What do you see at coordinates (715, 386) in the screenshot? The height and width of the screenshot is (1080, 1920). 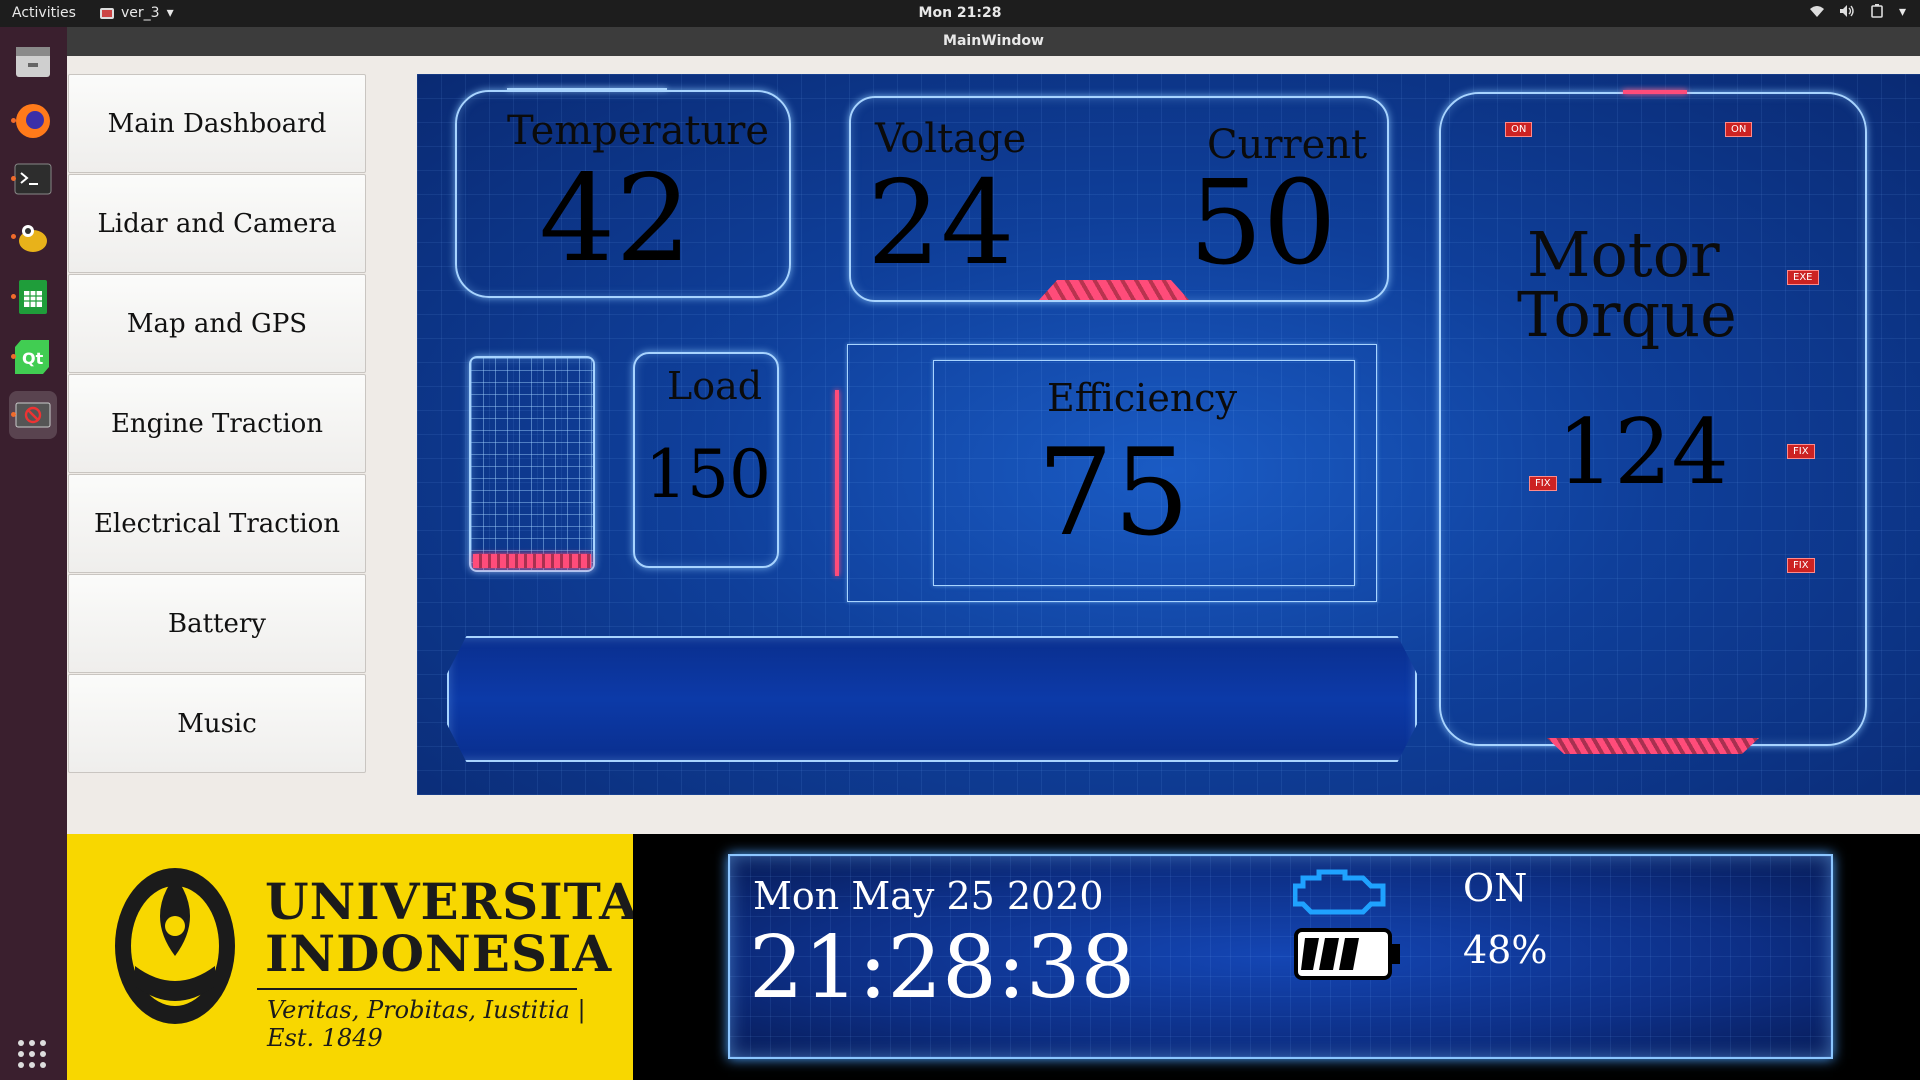 I see `load-label: Load` at bounding box center [715, 386].